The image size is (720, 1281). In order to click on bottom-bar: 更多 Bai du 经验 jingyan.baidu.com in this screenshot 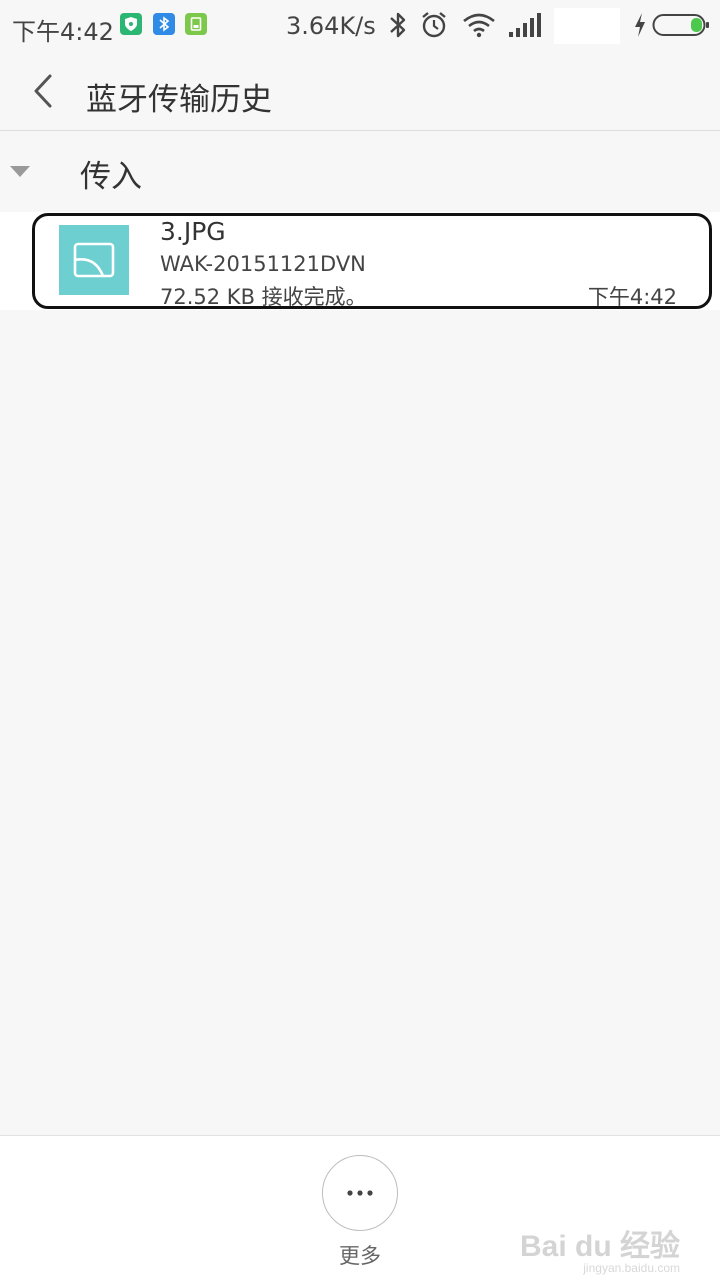, I will do `click(360, 1208)`.